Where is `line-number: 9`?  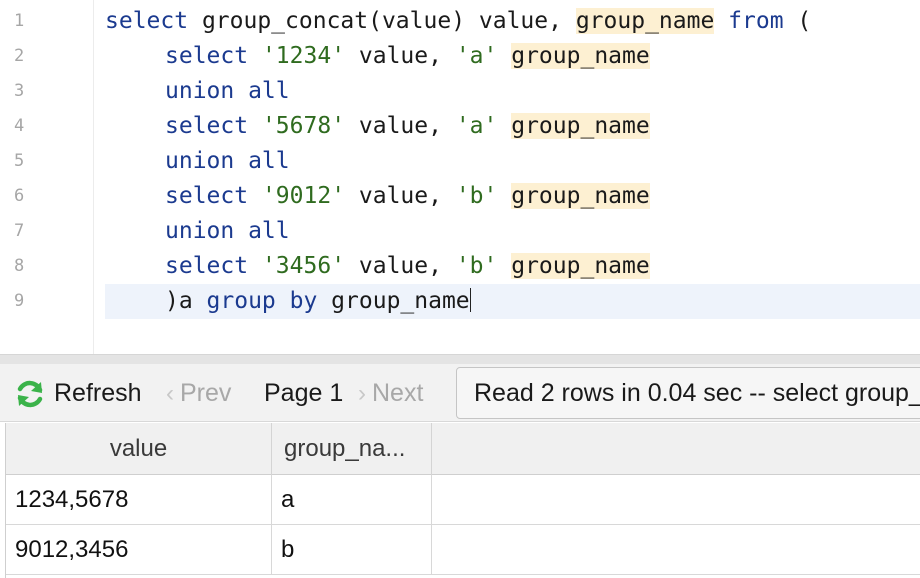
line-number: 9 is located at coordinates (19, 301).